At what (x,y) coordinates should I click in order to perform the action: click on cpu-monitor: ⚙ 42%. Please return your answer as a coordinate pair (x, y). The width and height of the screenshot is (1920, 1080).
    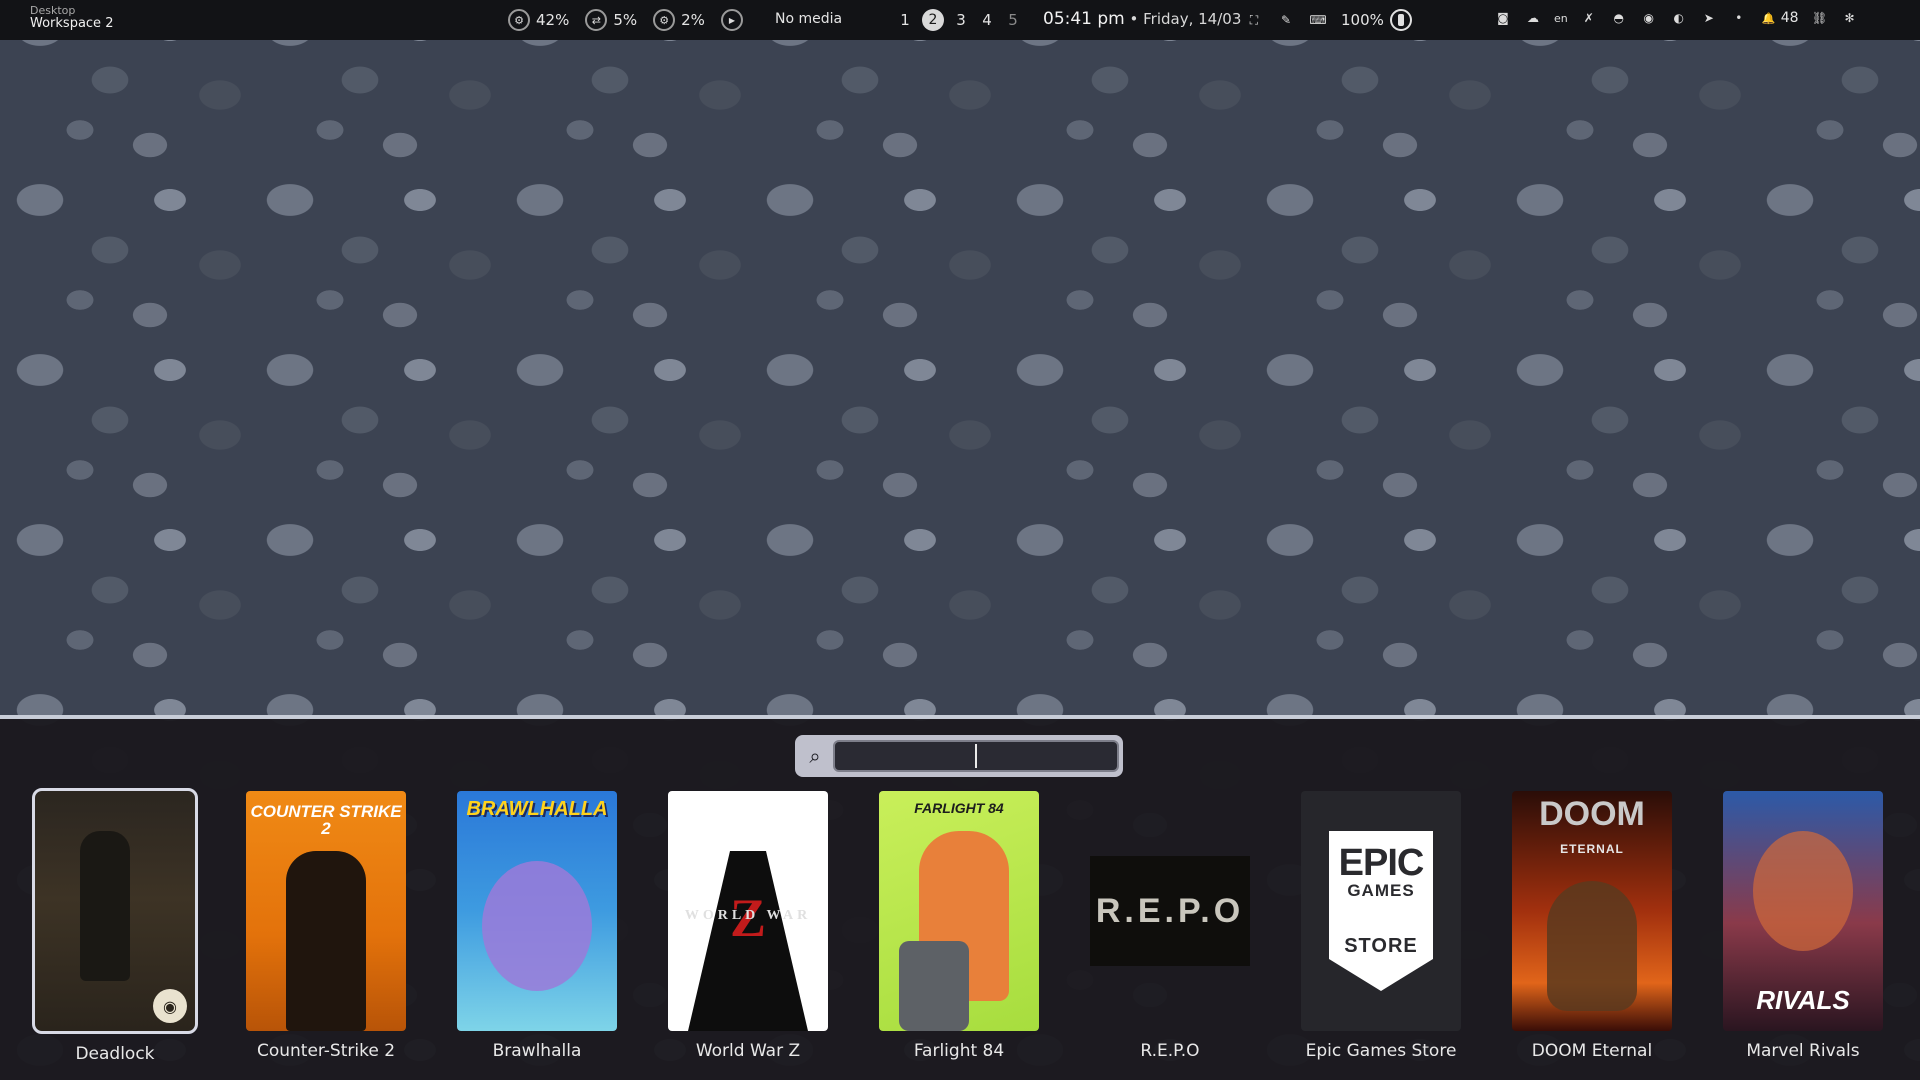
    Looking at the image, I should click on (538, 20).